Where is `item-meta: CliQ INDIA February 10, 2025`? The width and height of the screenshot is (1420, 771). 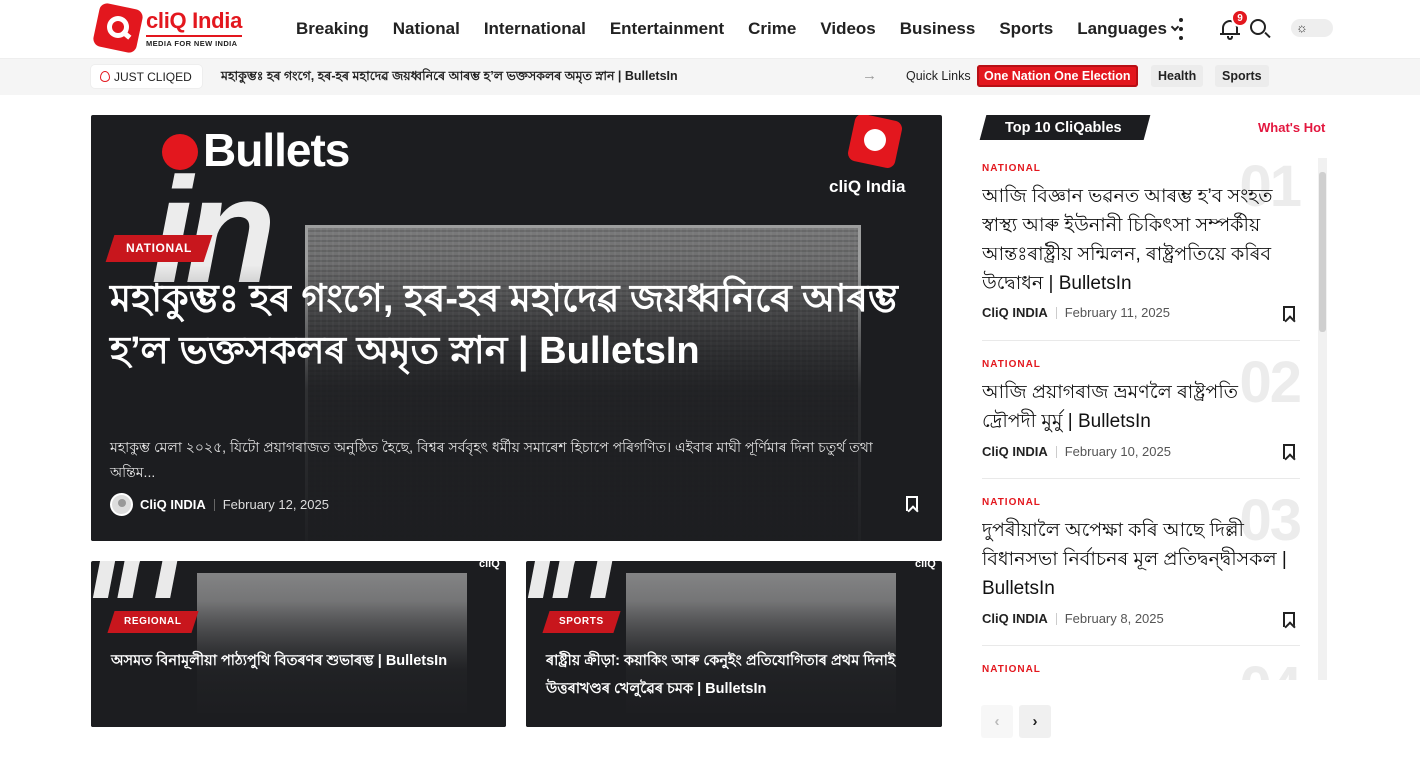
item-meta: CliQ INDIA February 10, 2025 is located at coordinates (1076, 451).